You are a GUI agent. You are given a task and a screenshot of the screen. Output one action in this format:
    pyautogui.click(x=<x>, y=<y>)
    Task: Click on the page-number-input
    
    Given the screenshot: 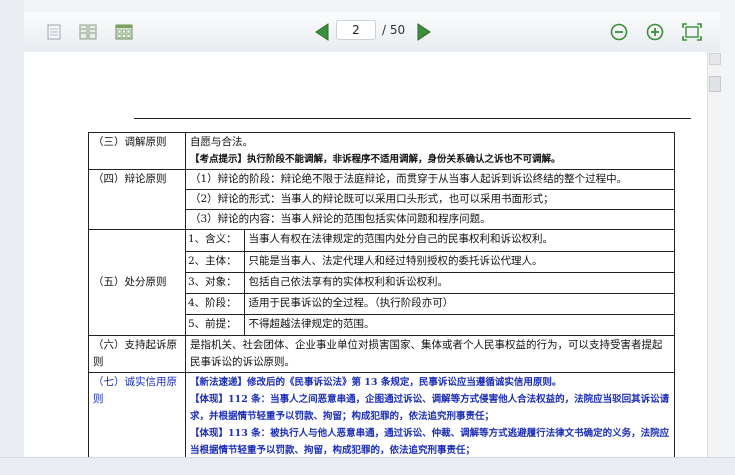 What is the action you would take?
    pyautogui.click(x=356, y=30)
    